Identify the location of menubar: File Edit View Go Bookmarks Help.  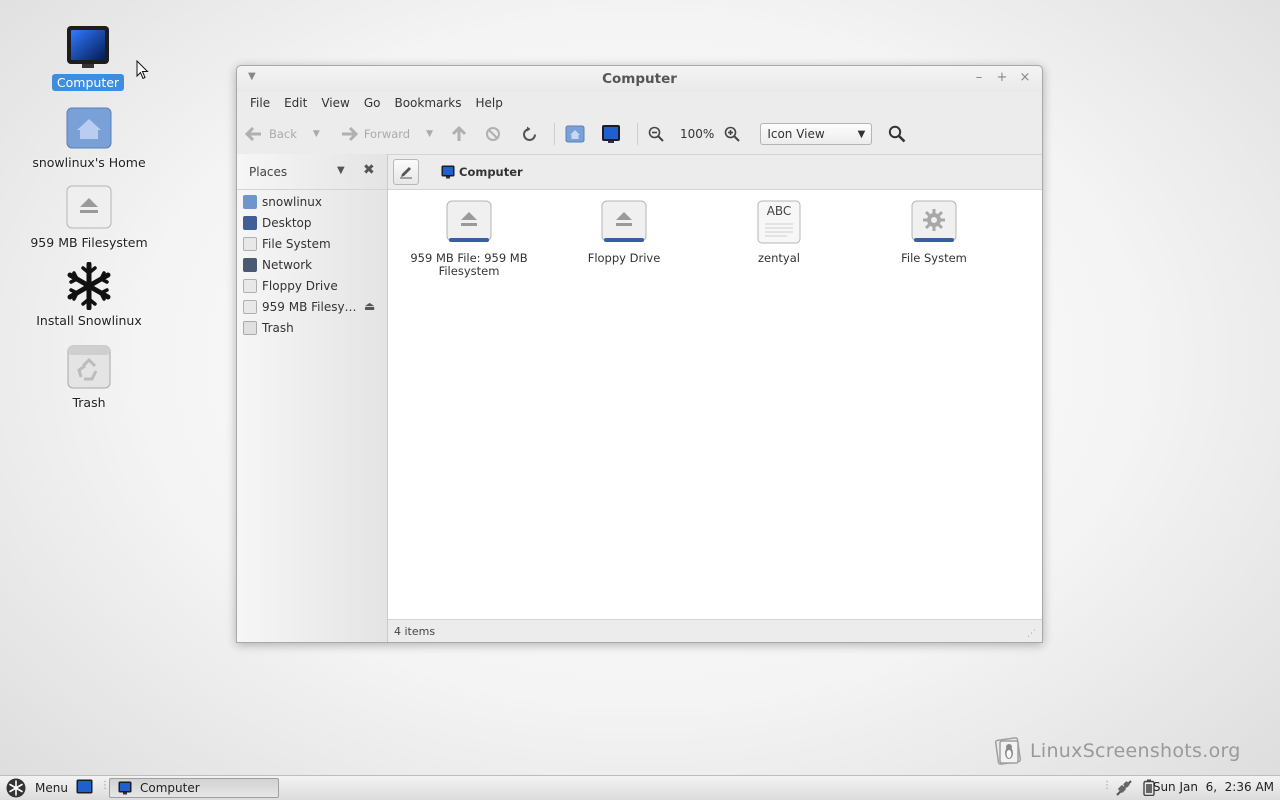
(639, 103).